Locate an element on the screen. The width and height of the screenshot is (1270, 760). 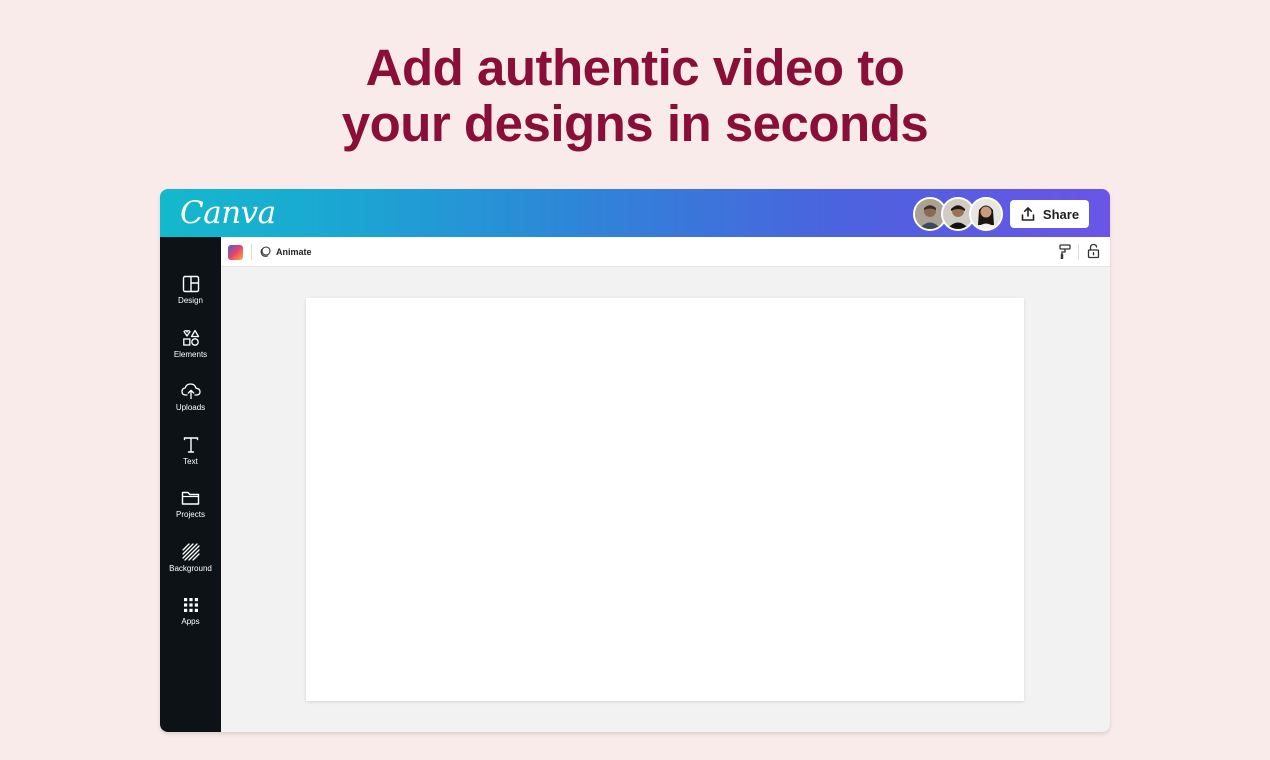
collaborator-avatars is located at coordinates (961, 214).